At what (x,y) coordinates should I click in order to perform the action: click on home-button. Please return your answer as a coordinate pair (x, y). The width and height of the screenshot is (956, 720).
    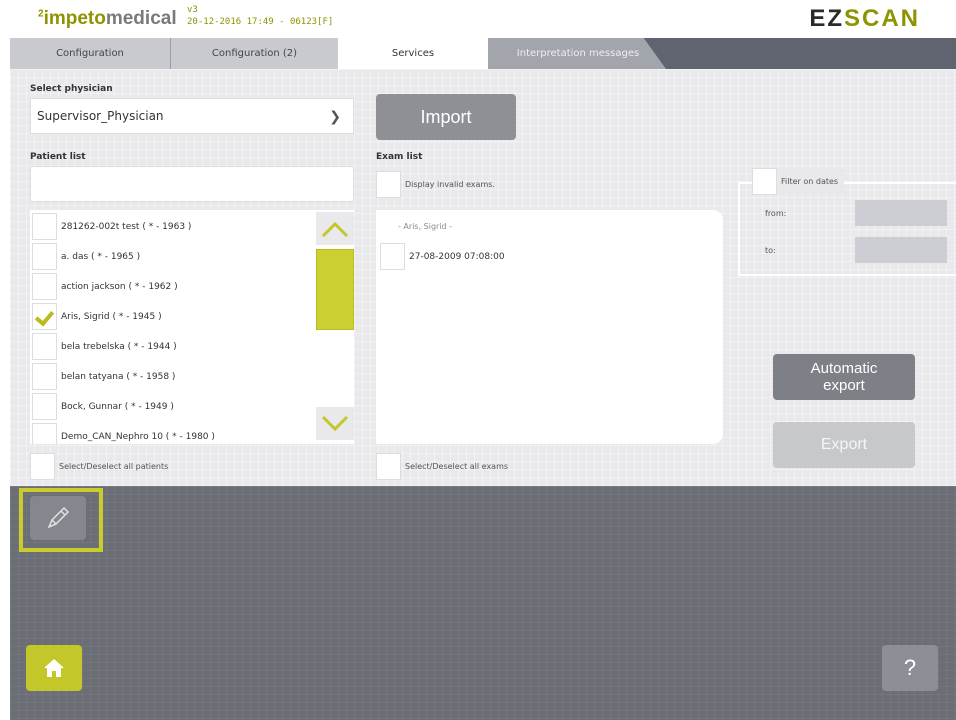
    Looking at the image, I should click on (54, 668).